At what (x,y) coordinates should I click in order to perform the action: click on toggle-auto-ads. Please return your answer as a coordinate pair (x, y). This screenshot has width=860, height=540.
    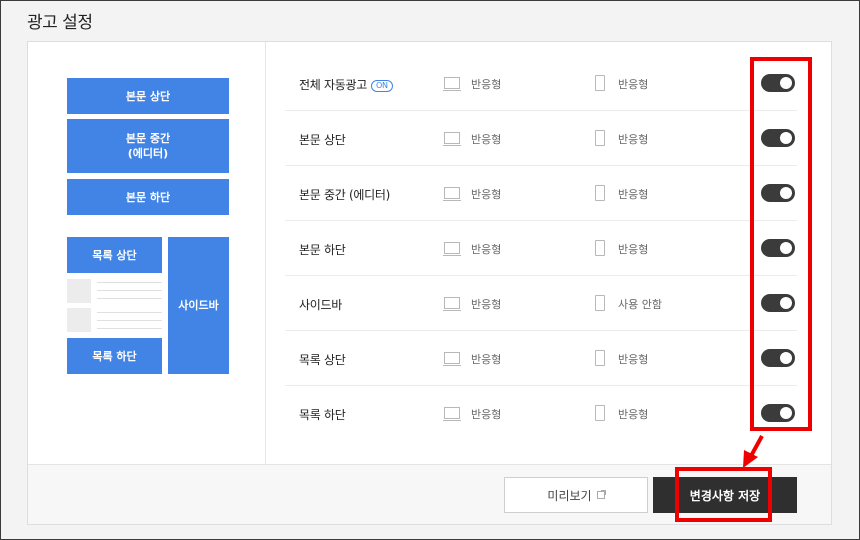
    Looking at the image, I should click on (778, 83).